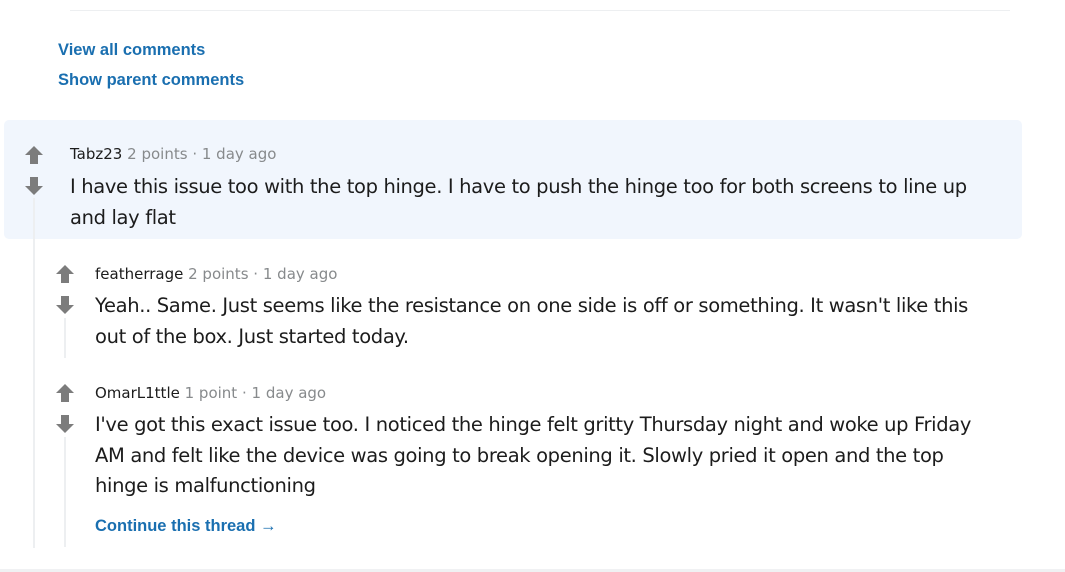  I want to click on comment-body-line: hinge is malfunctioning, so click(205, 485).